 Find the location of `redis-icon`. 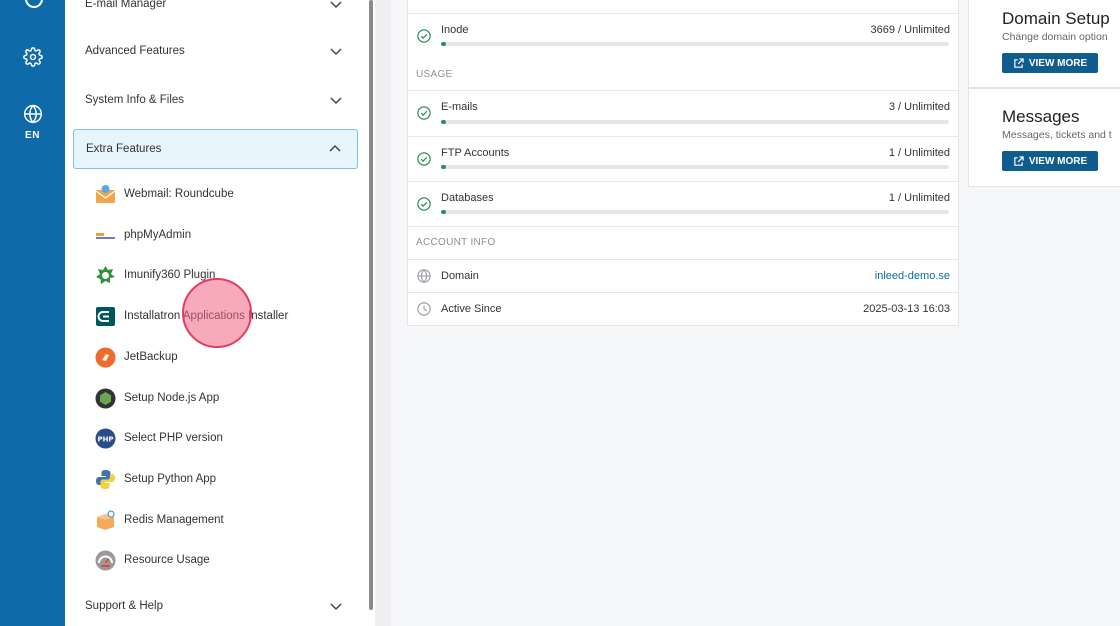

redis-icon is located at coordinates (105, 520).